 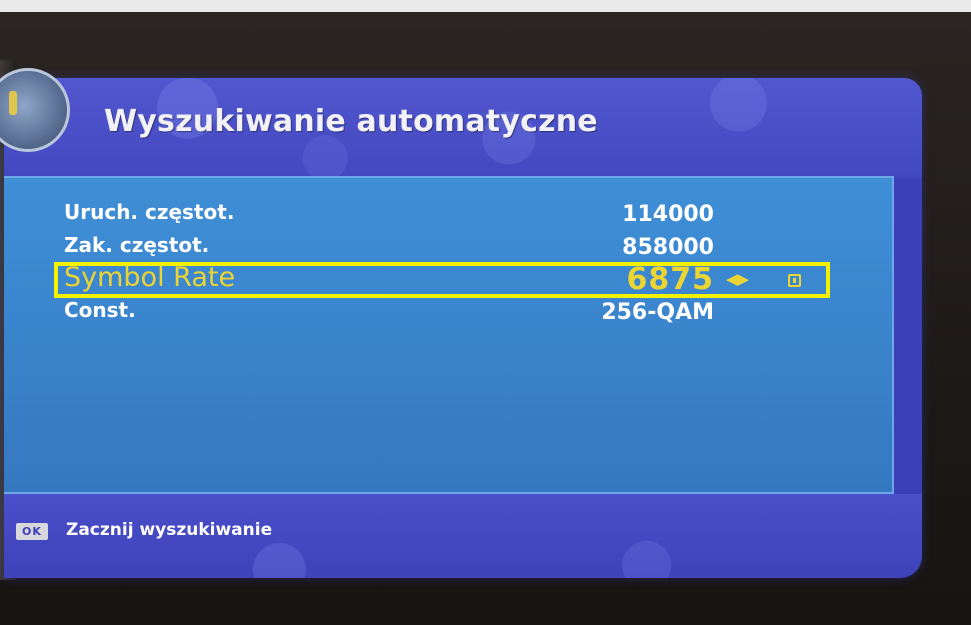 What do you see at coordinates (442, 280) in the screenshot?
I see `selection-highlight` at bounding box center [442, 280].